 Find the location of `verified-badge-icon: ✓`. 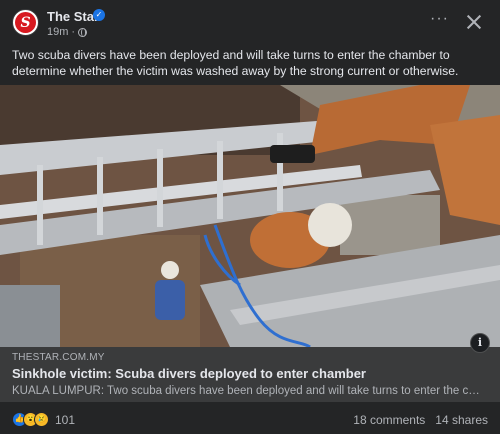

verified-badge-icon: ✓ is located at coordinates (99, 15).